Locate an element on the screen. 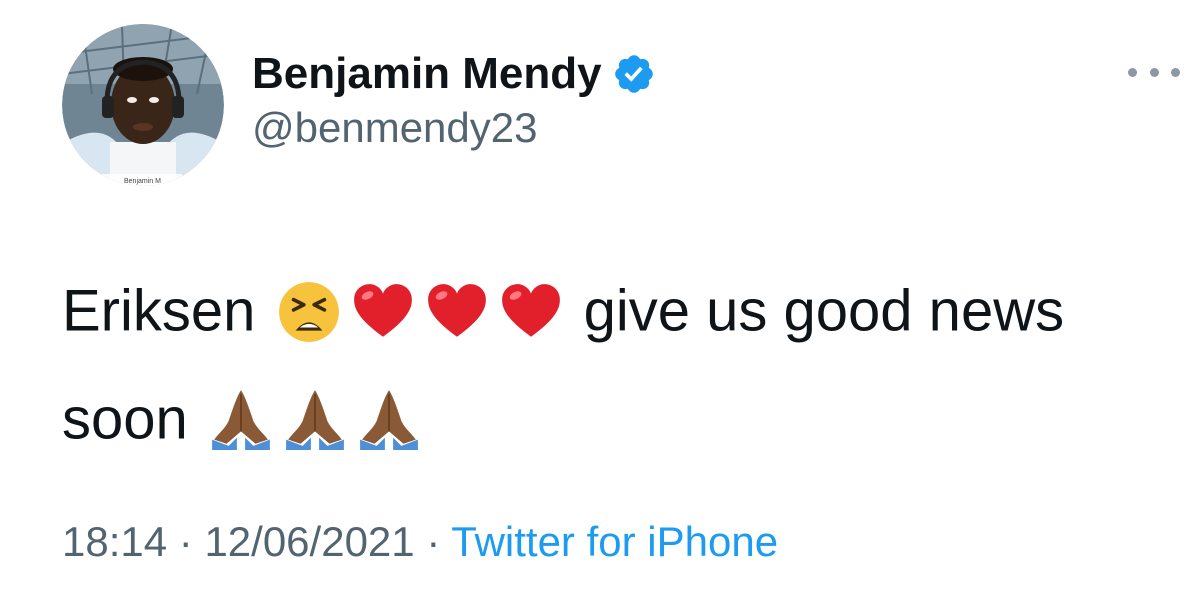 The height and width of the screenshot is (614, 1203). tweet-text-part: Eriksen is located at coordinates (159, 311).